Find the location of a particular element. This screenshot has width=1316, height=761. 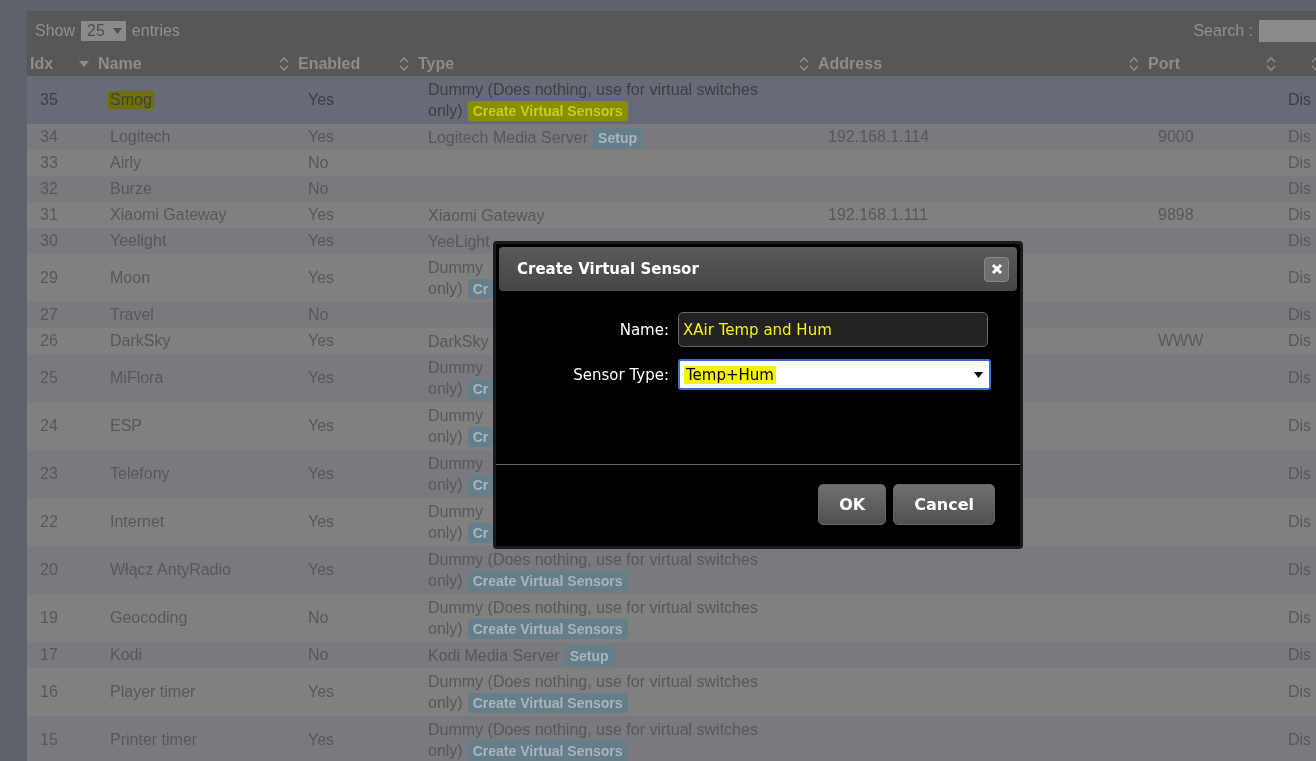

field-label: Sensor Type: is located at coordinates (620, 374).